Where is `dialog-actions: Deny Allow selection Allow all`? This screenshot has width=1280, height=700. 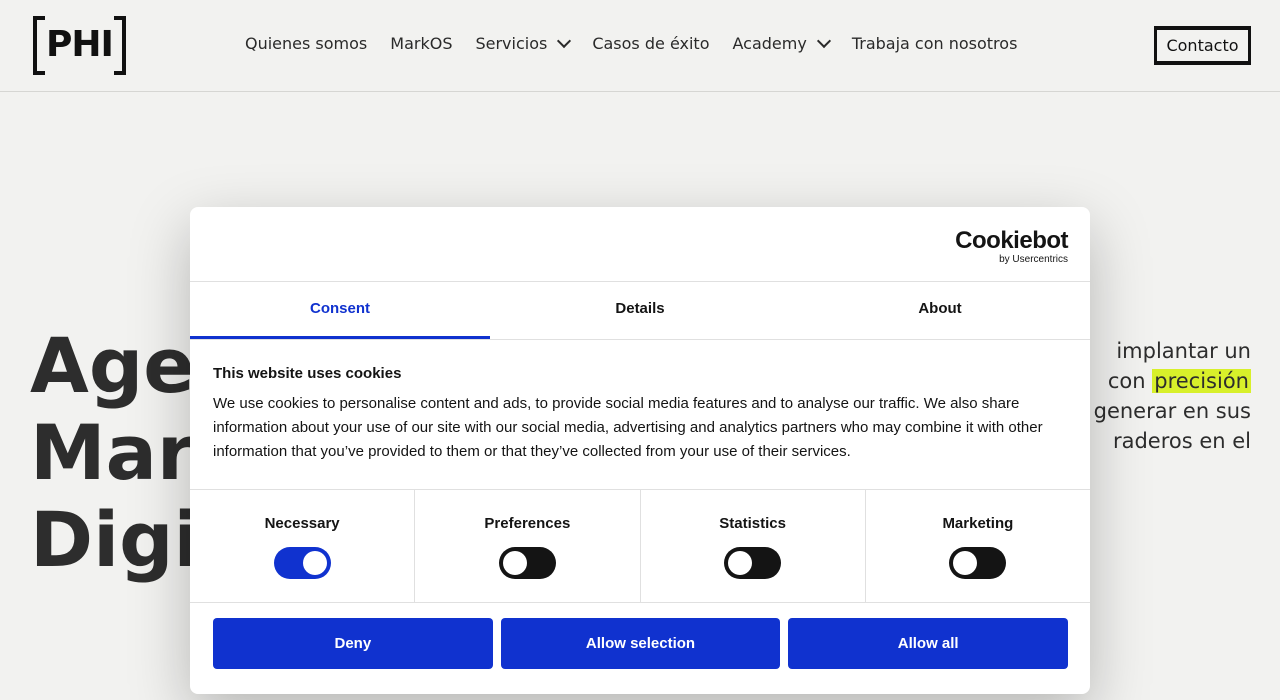
dialog-actions: Deny Allow selection Allow all is located at coordinates (640, 636).